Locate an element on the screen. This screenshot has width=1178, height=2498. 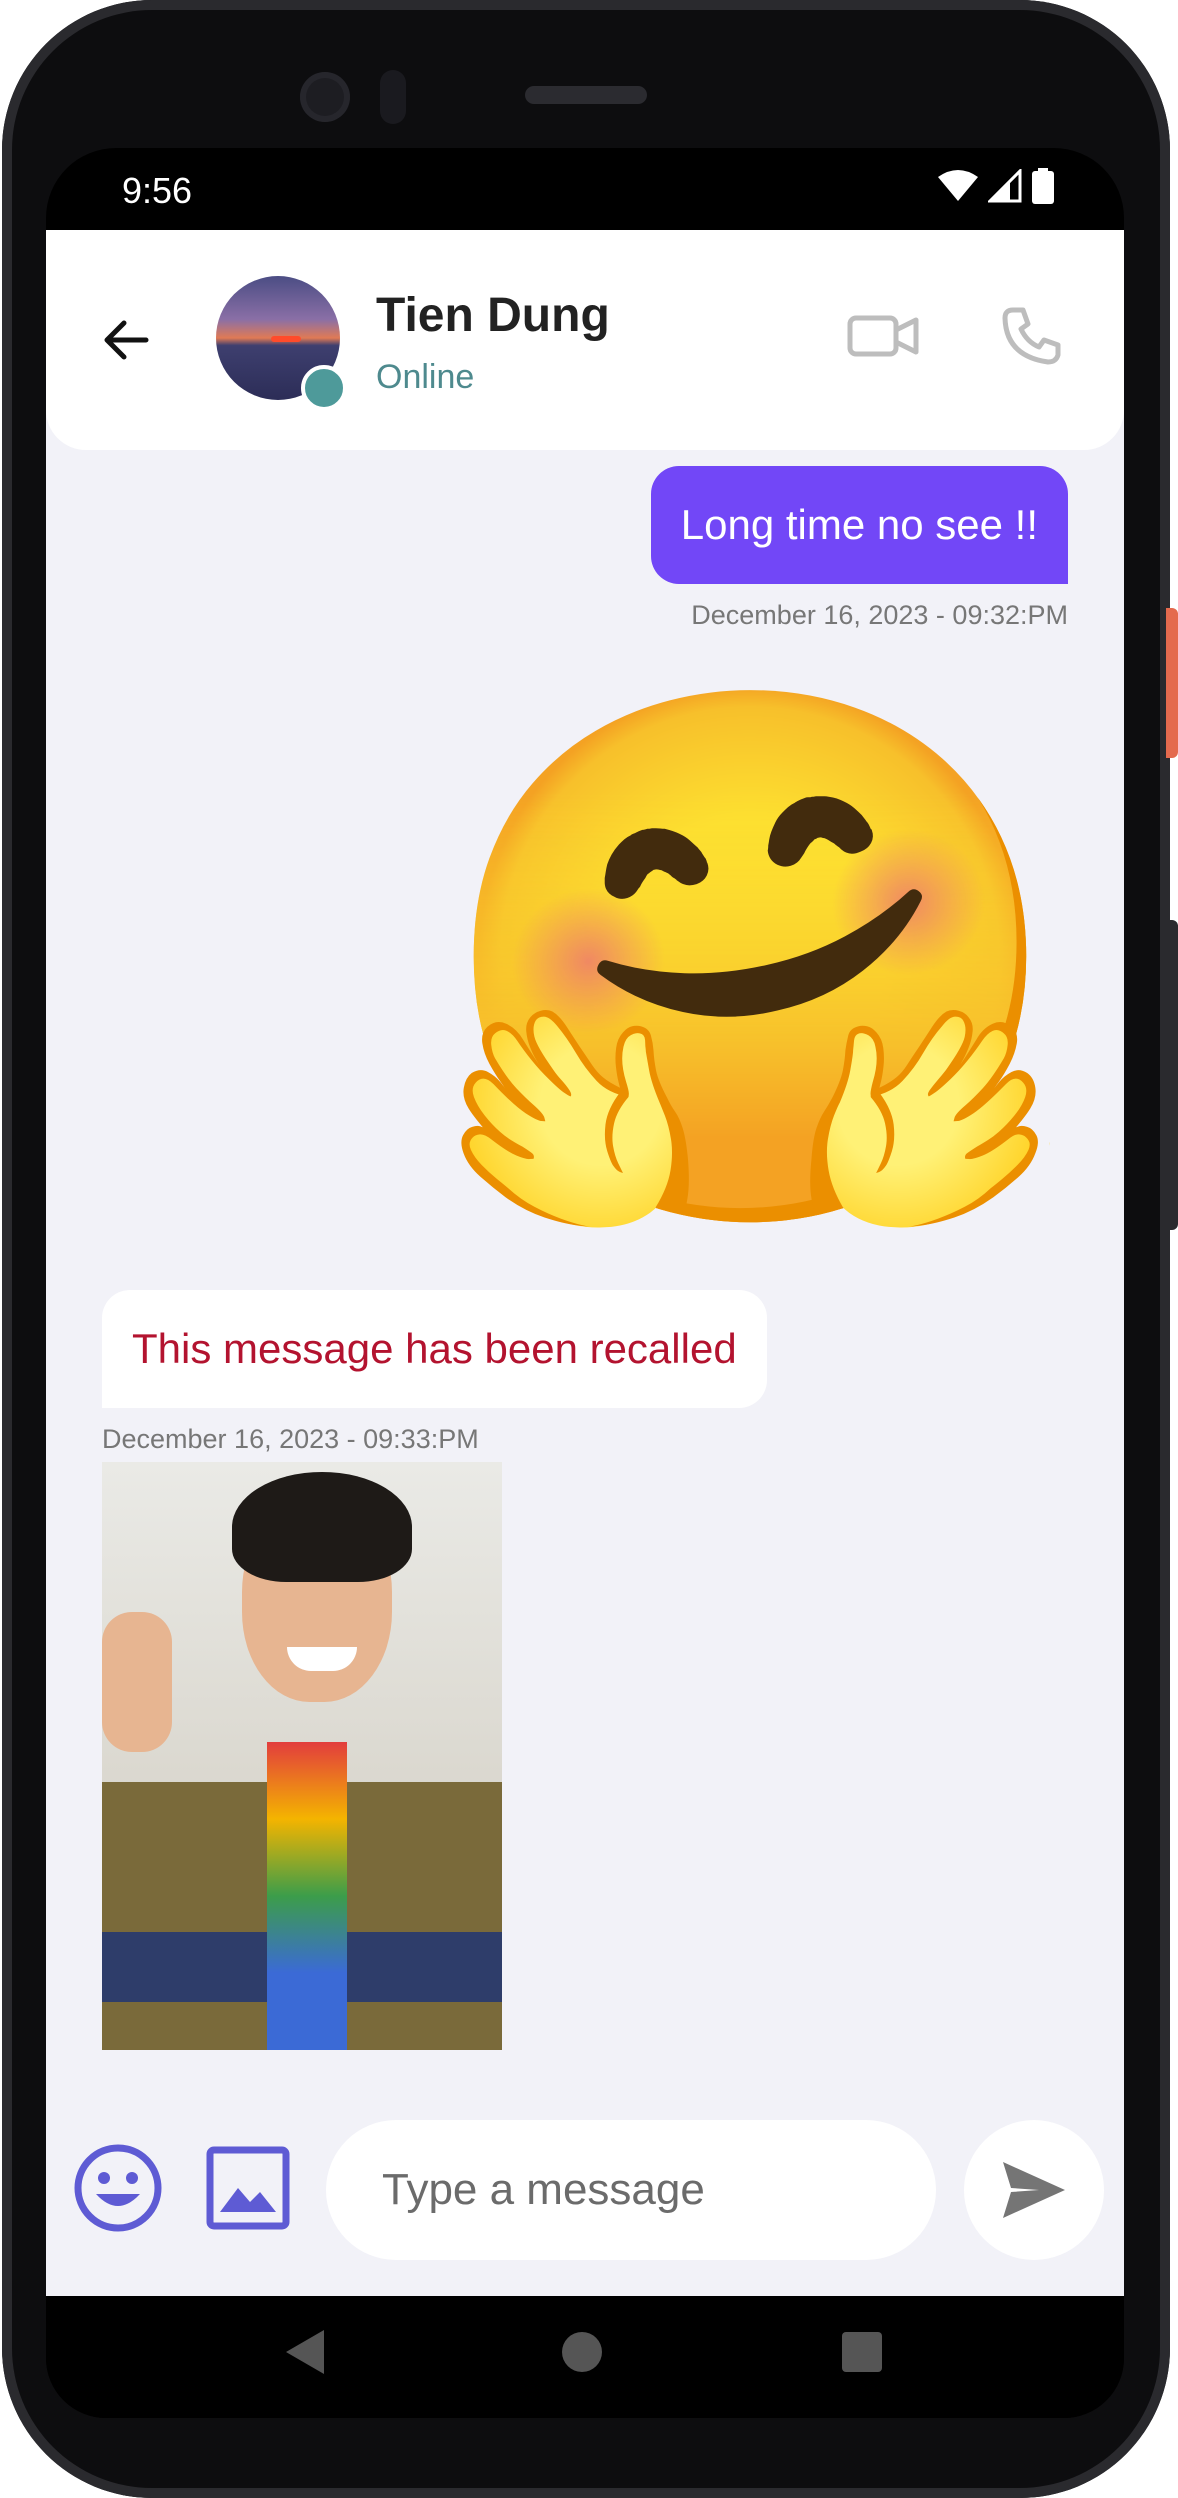
nav-home-icon is located at coordinates (582, 2352).